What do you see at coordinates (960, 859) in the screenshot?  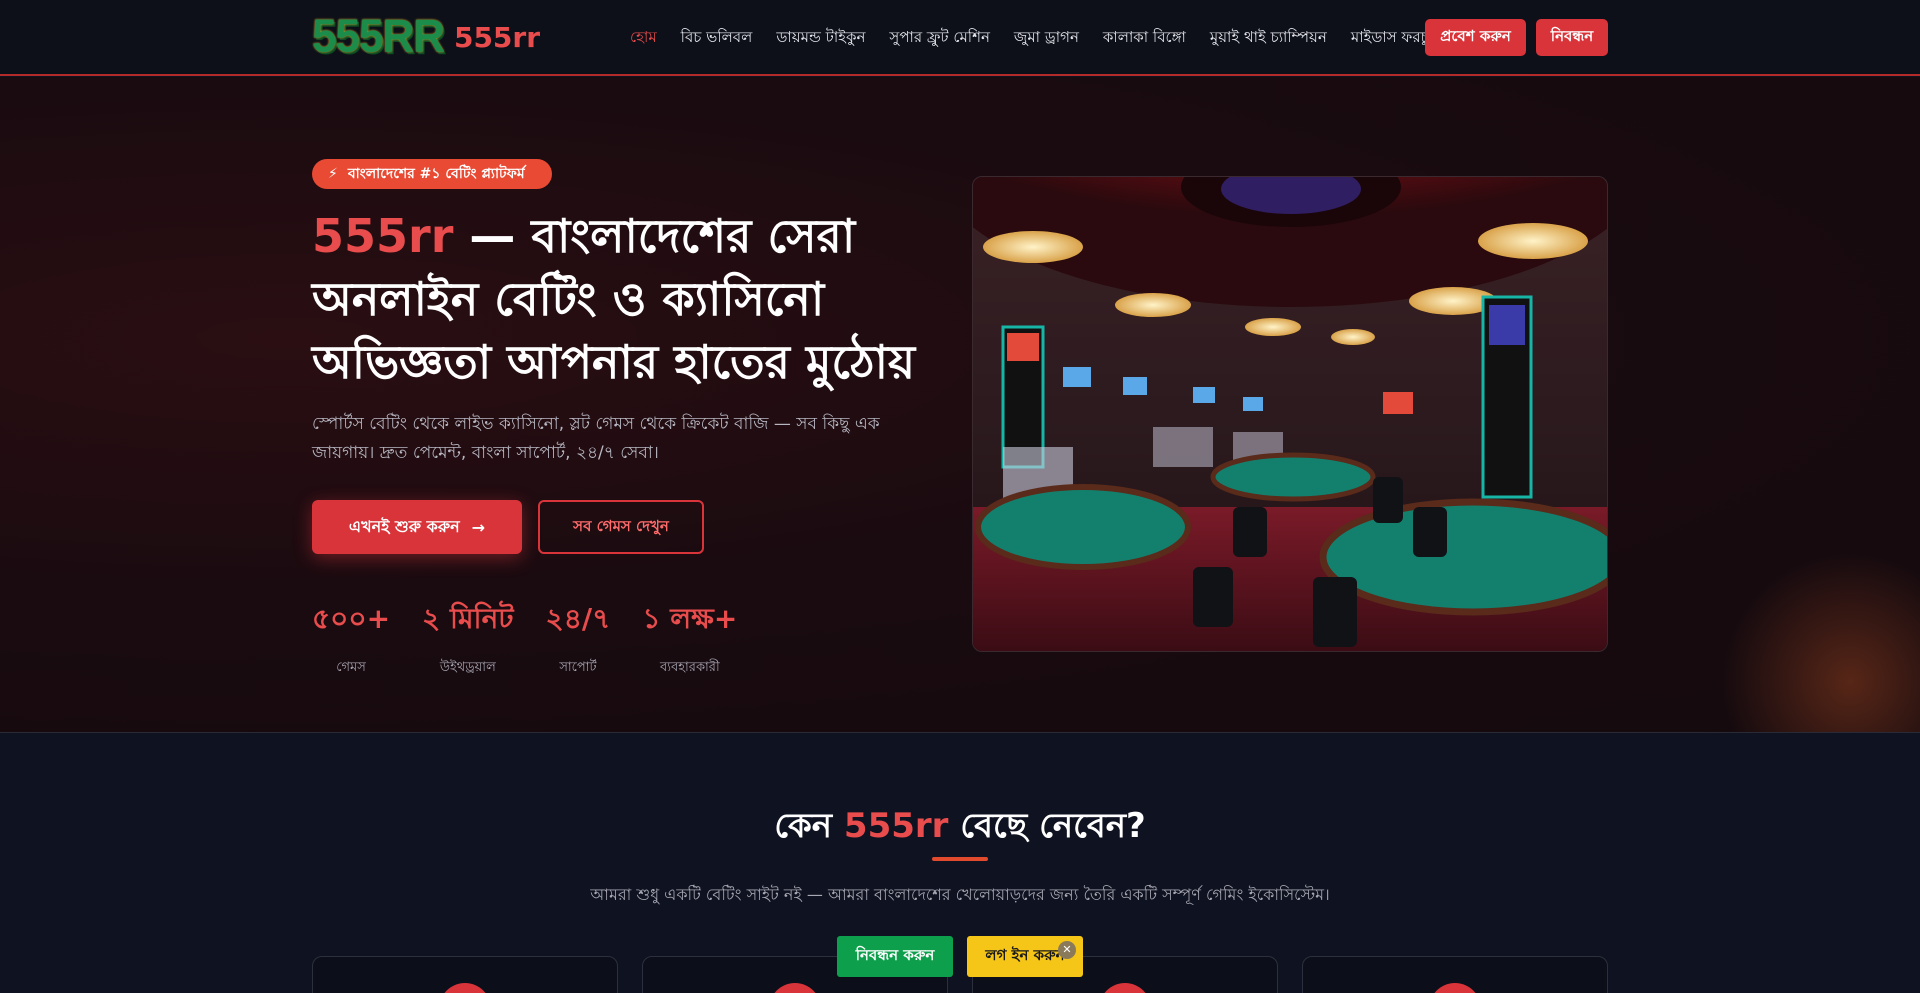 I see `title-underline` at bounding box center [960, 859].